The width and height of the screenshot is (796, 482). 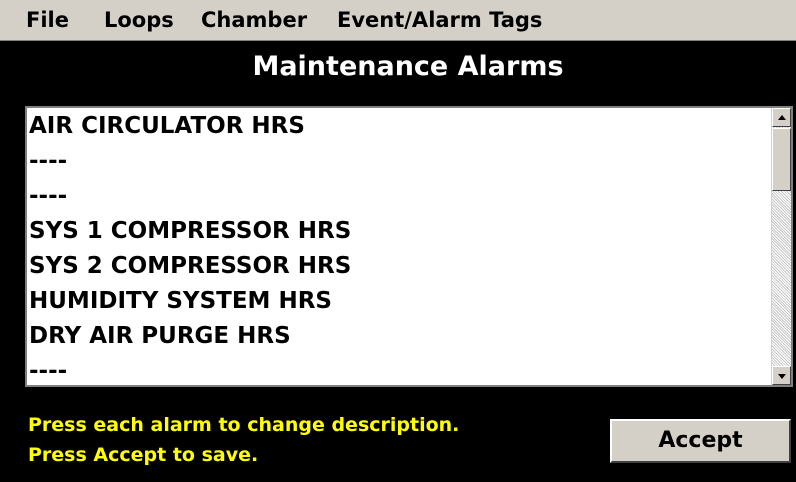 I want to click on alarm-item-2: ----, so click(x=399, y=160).